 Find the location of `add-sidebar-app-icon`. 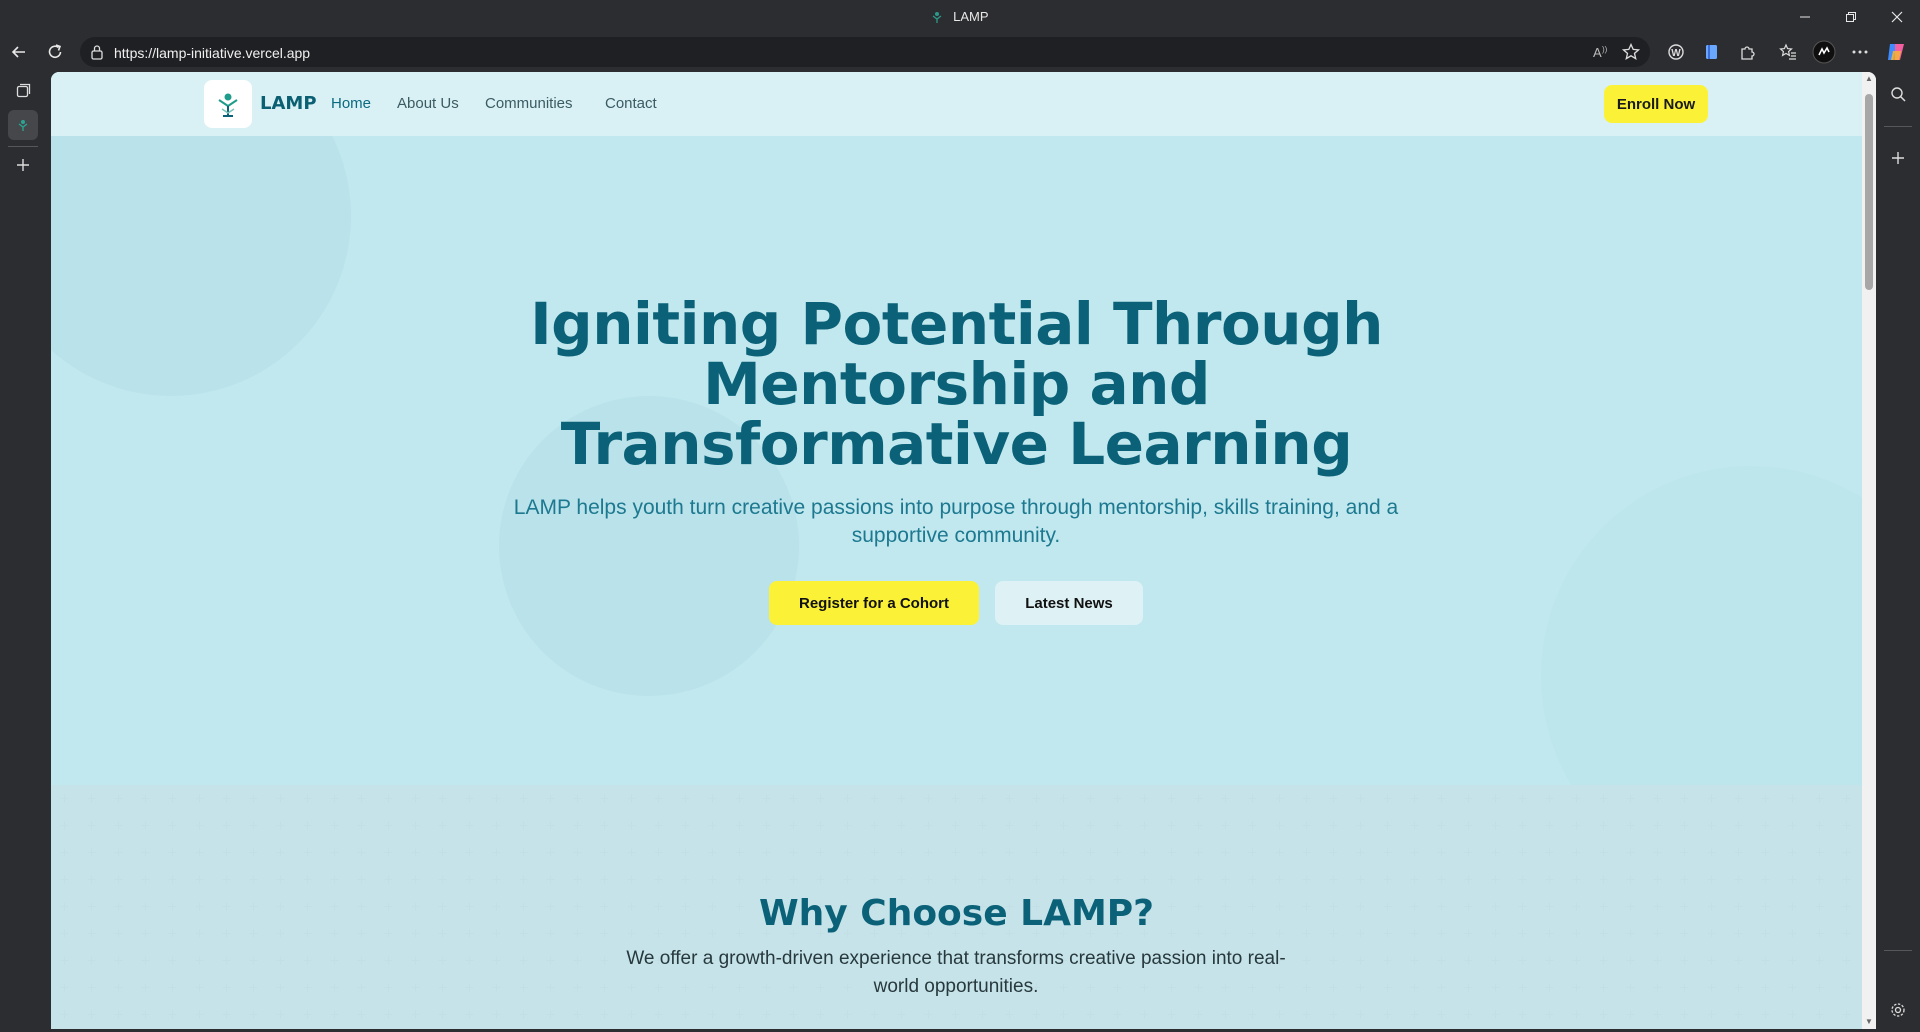

add-sidebar-app-icon is located at coordinates (1898, 158).